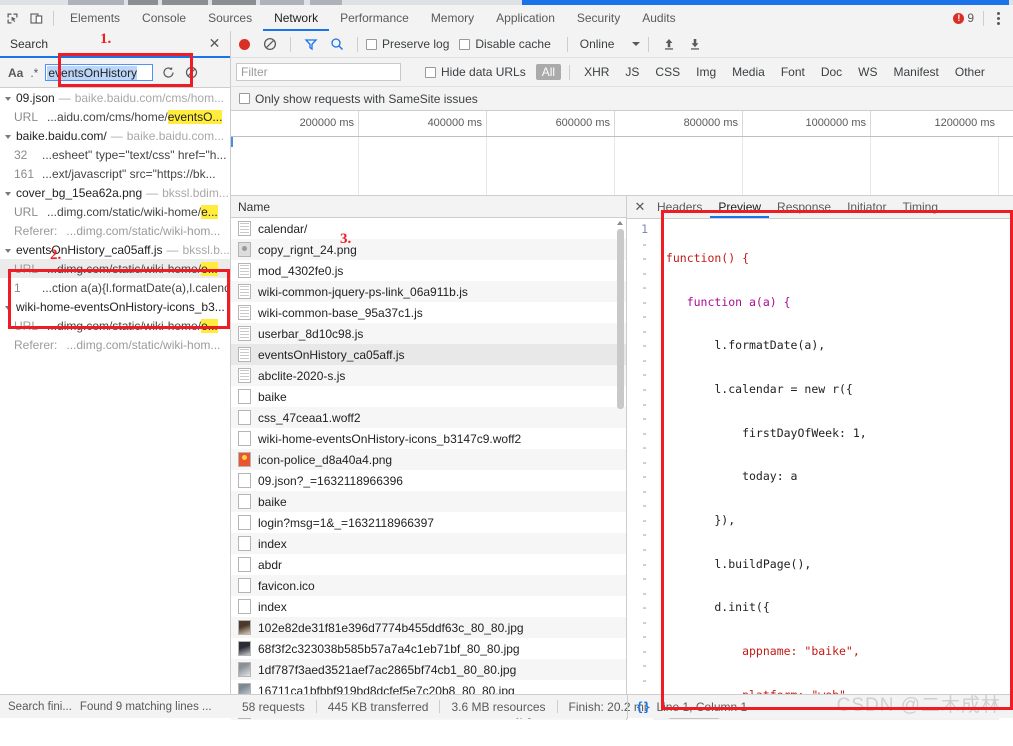  What do you see at coordinates (548, 72) in the screenshot?
I see `type-filter-all: All` at bounding box center [548, 72].